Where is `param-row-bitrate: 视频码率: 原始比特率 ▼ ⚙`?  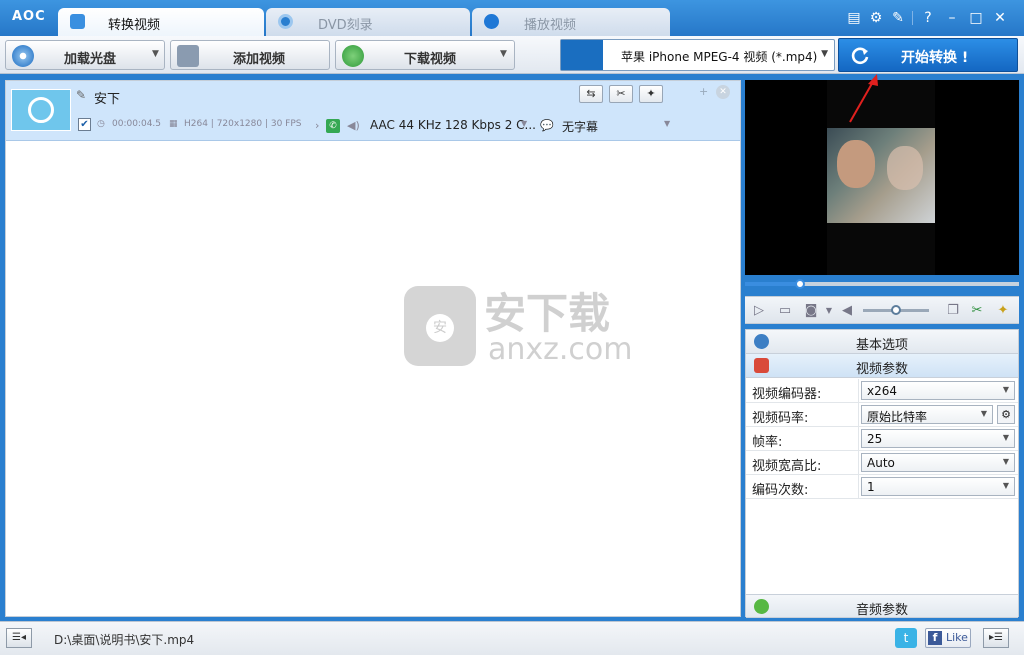
param-row-bitrate: 视频码率: 原始比特率 ▼ ⚙ is located at coordinates (882, 415).